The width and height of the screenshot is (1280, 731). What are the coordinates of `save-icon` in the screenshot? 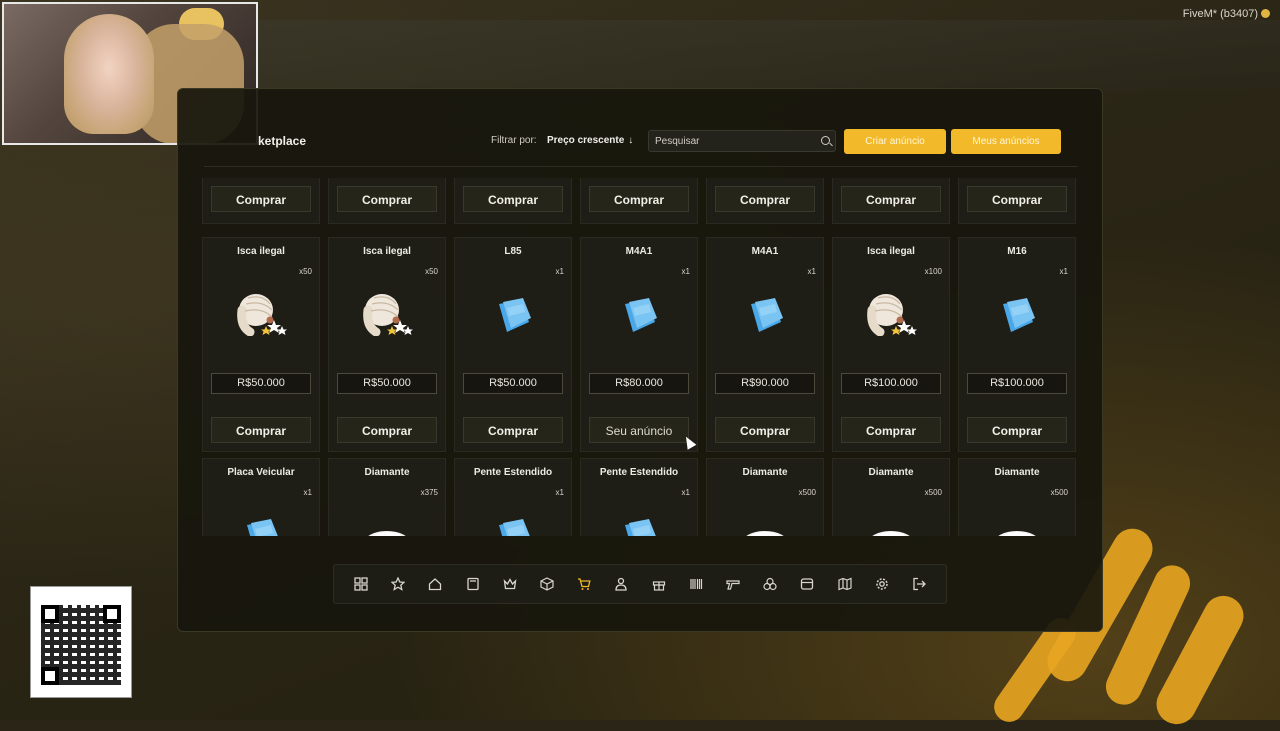 It's located at (473, 584).